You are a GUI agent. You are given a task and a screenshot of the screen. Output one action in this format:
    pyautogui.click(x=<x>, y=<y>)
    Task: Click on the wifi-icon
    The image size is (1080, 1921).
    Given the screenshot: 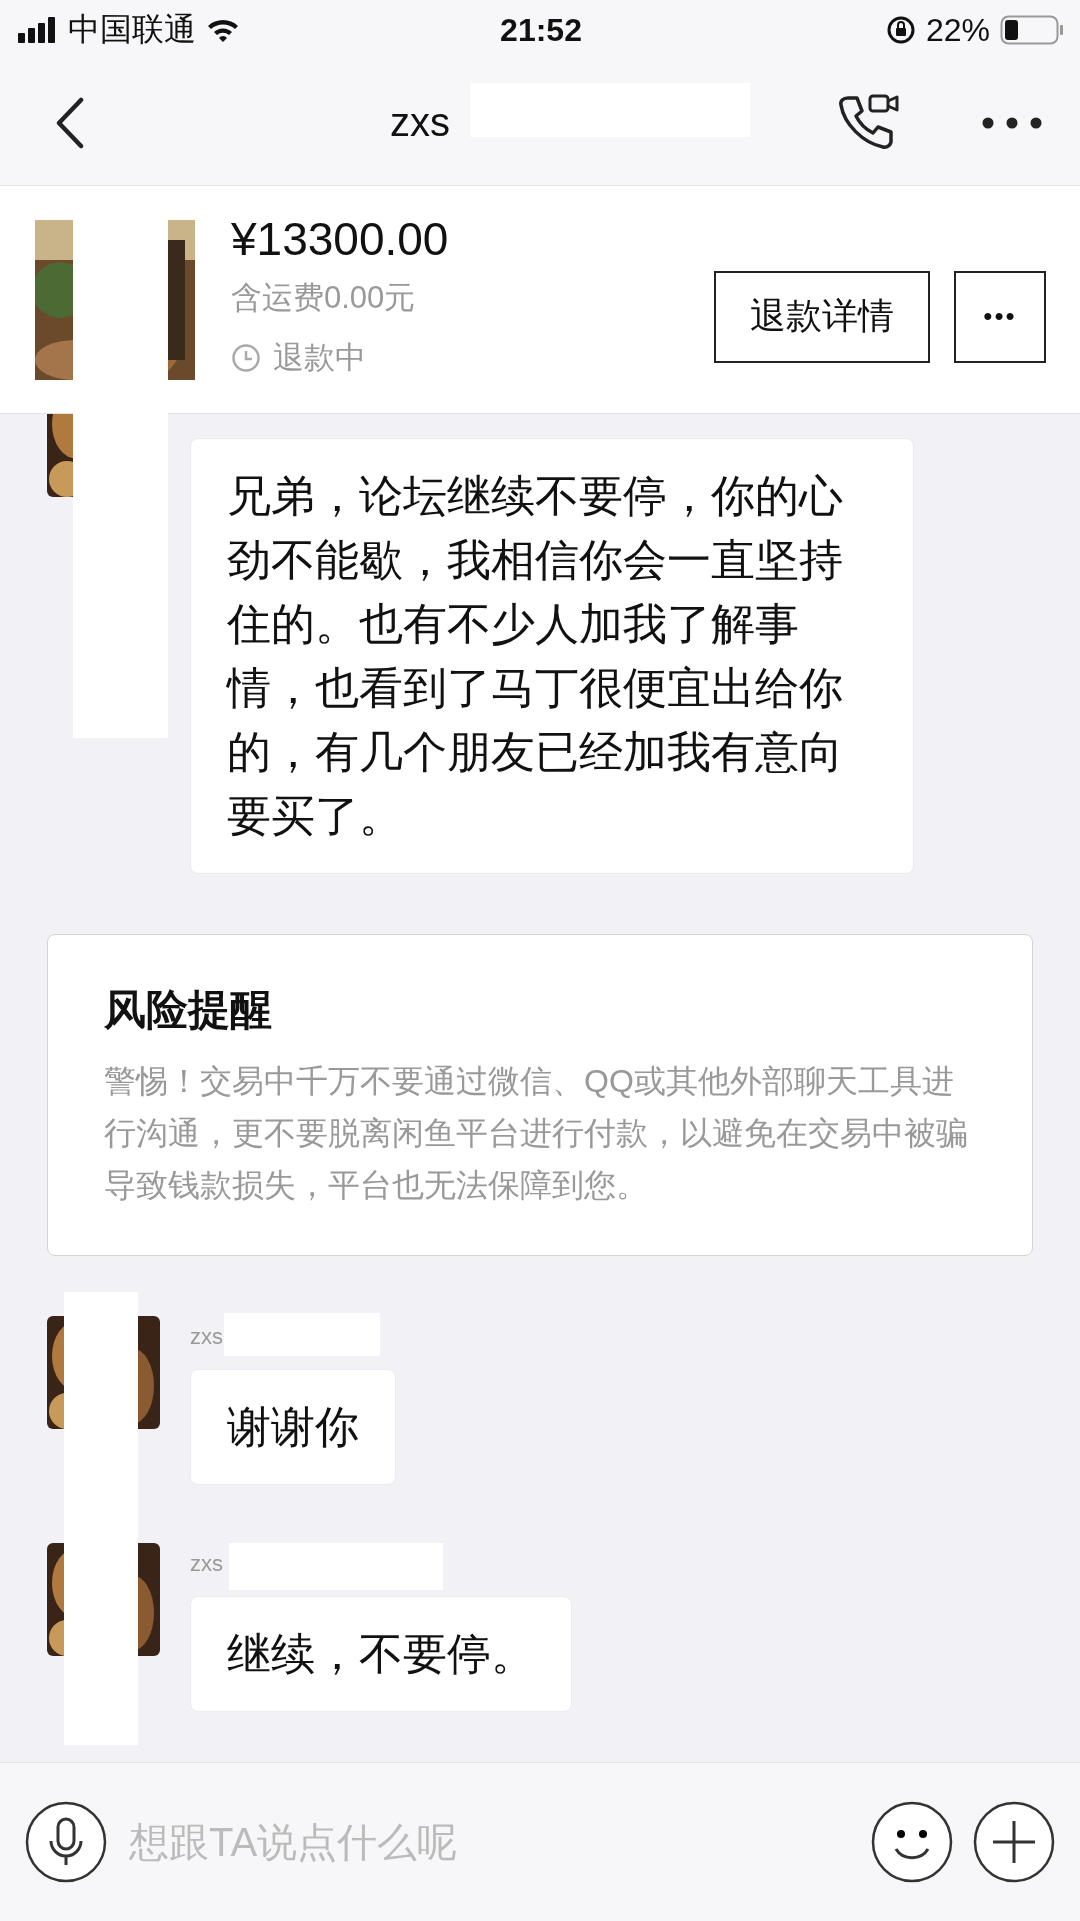 What is the action you would take?
    pyautogui.click(x=223, y=30)
    